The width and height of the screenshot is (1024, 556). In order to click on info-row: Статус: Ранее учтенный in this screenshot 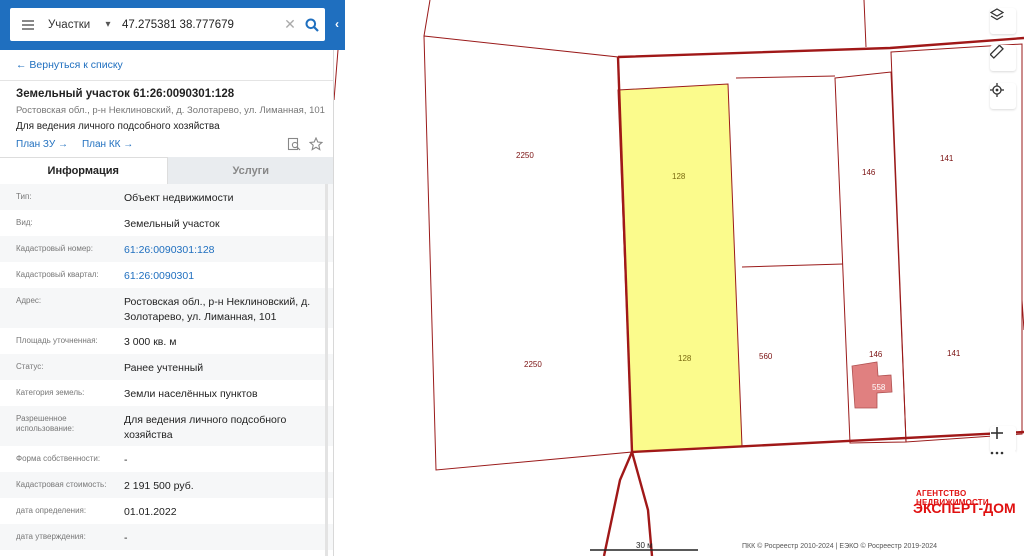, I will do `click(166, 367)`.